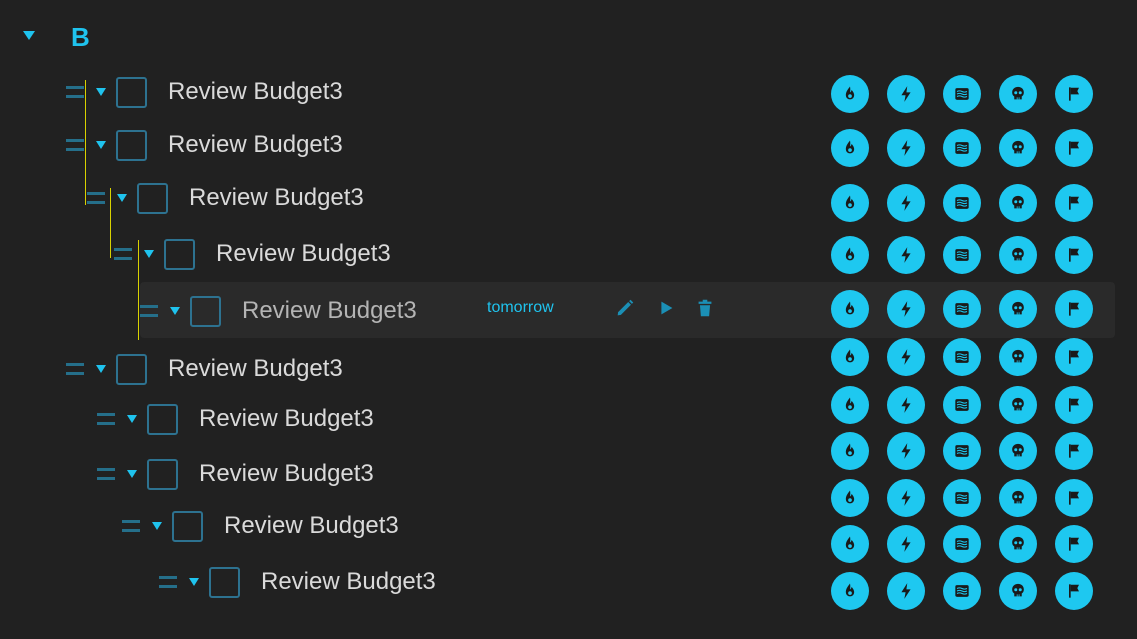 This screenshot has height=639, width=1137. Describe the element at coordinates (666, 308) in the screenshot. I see `play-icon` at that location.